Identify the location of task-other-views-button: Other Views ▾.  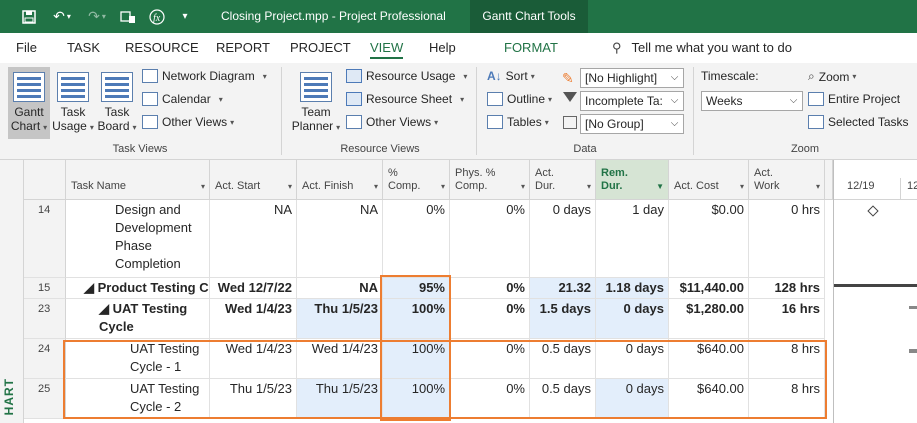
(188, 122).